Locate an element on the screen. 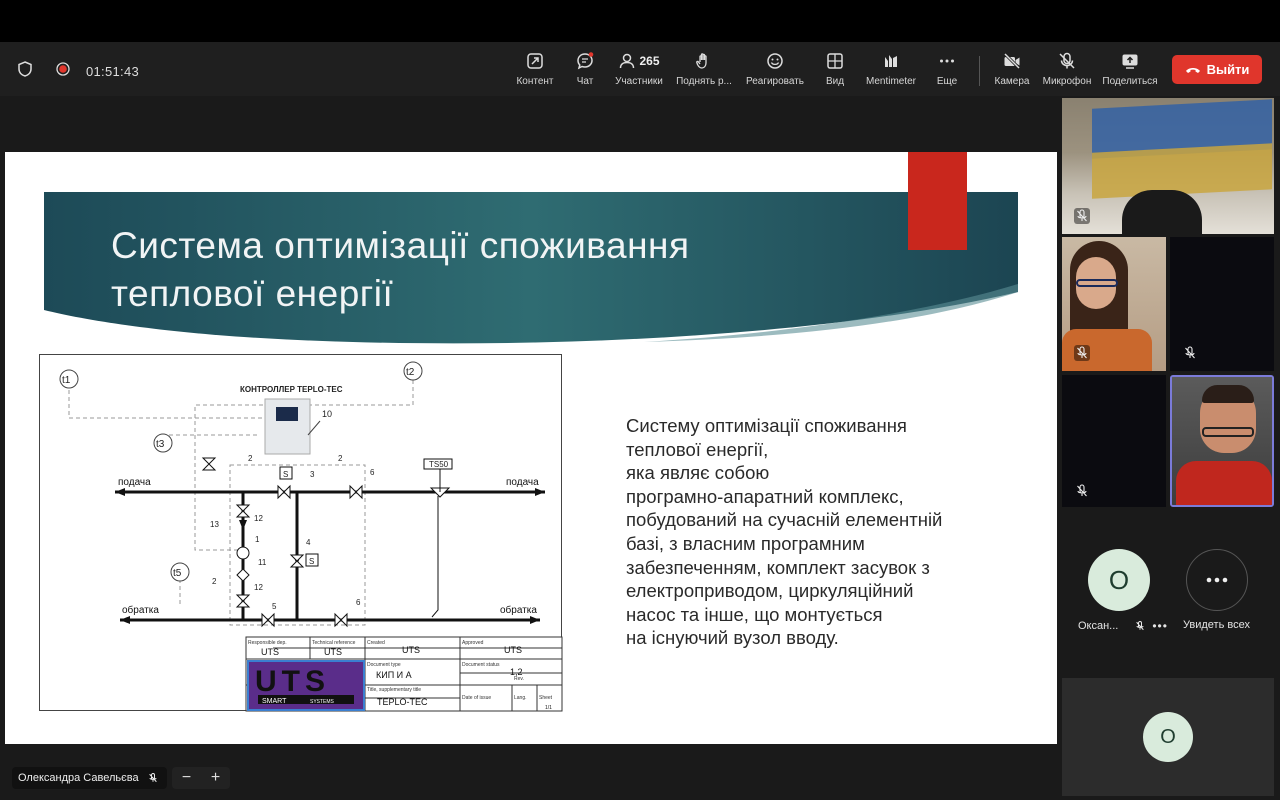 The height and width of the screenshot is (800, 1280). participant-name-tag: Оксан... ••• is located at coordinates (1123, 626).